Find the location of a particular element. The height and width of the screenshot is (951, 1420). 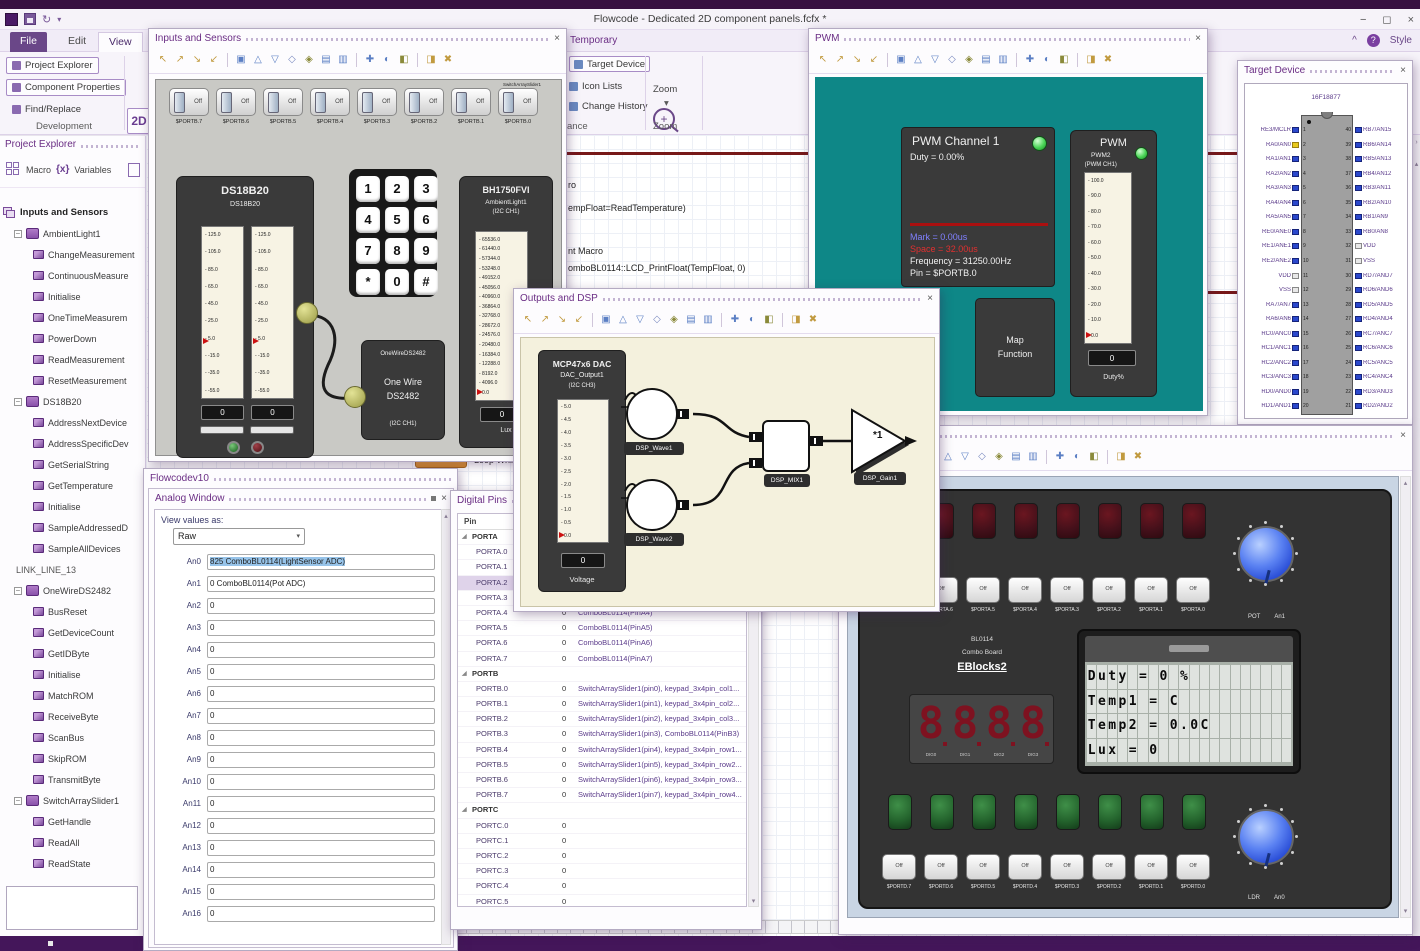

analog-input-An16: 0 is located at coordinates (321, 914).